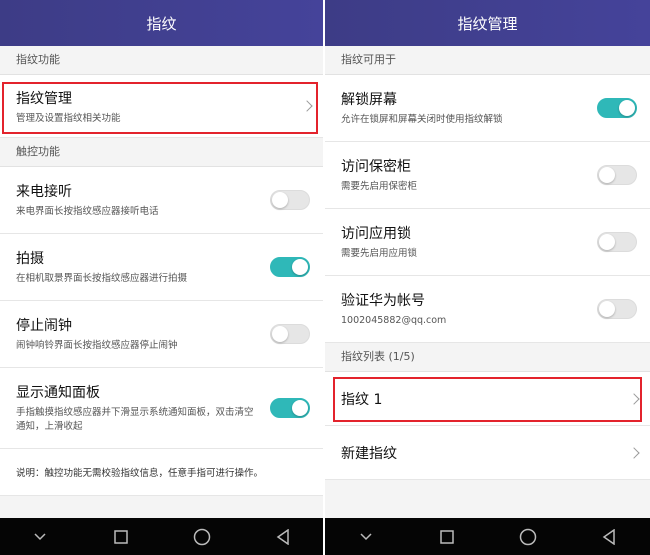 The image size is (650, 555). What do you see at coordinates (161, 152) in the screenshot?
I see `section-header: 触控功能` at bounding box center [161, 152].